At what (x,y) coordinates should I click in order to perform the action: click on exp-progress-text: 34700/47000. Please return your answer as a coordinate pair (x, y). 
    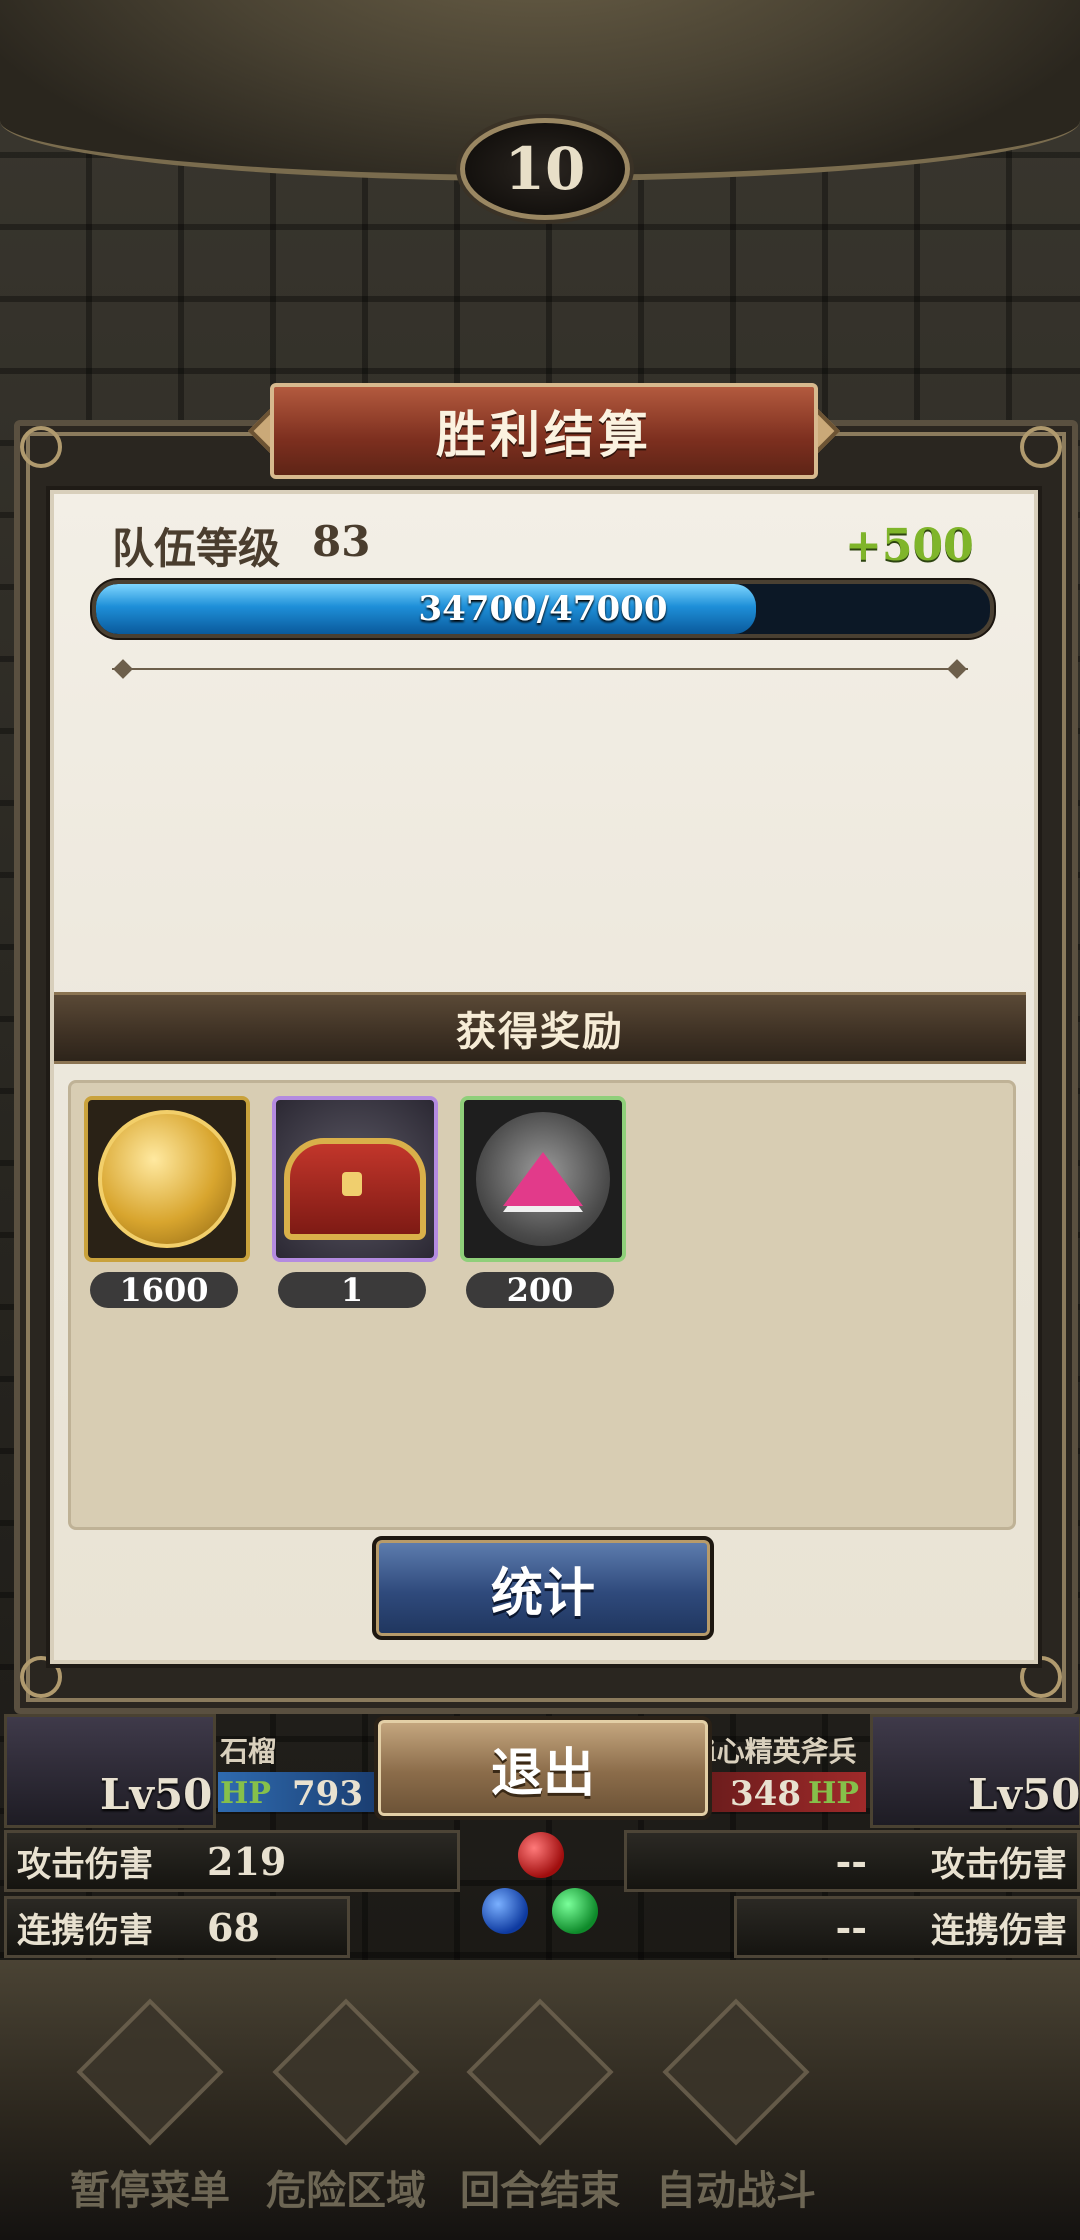
    Looking at the image, I should click on (543, 609).